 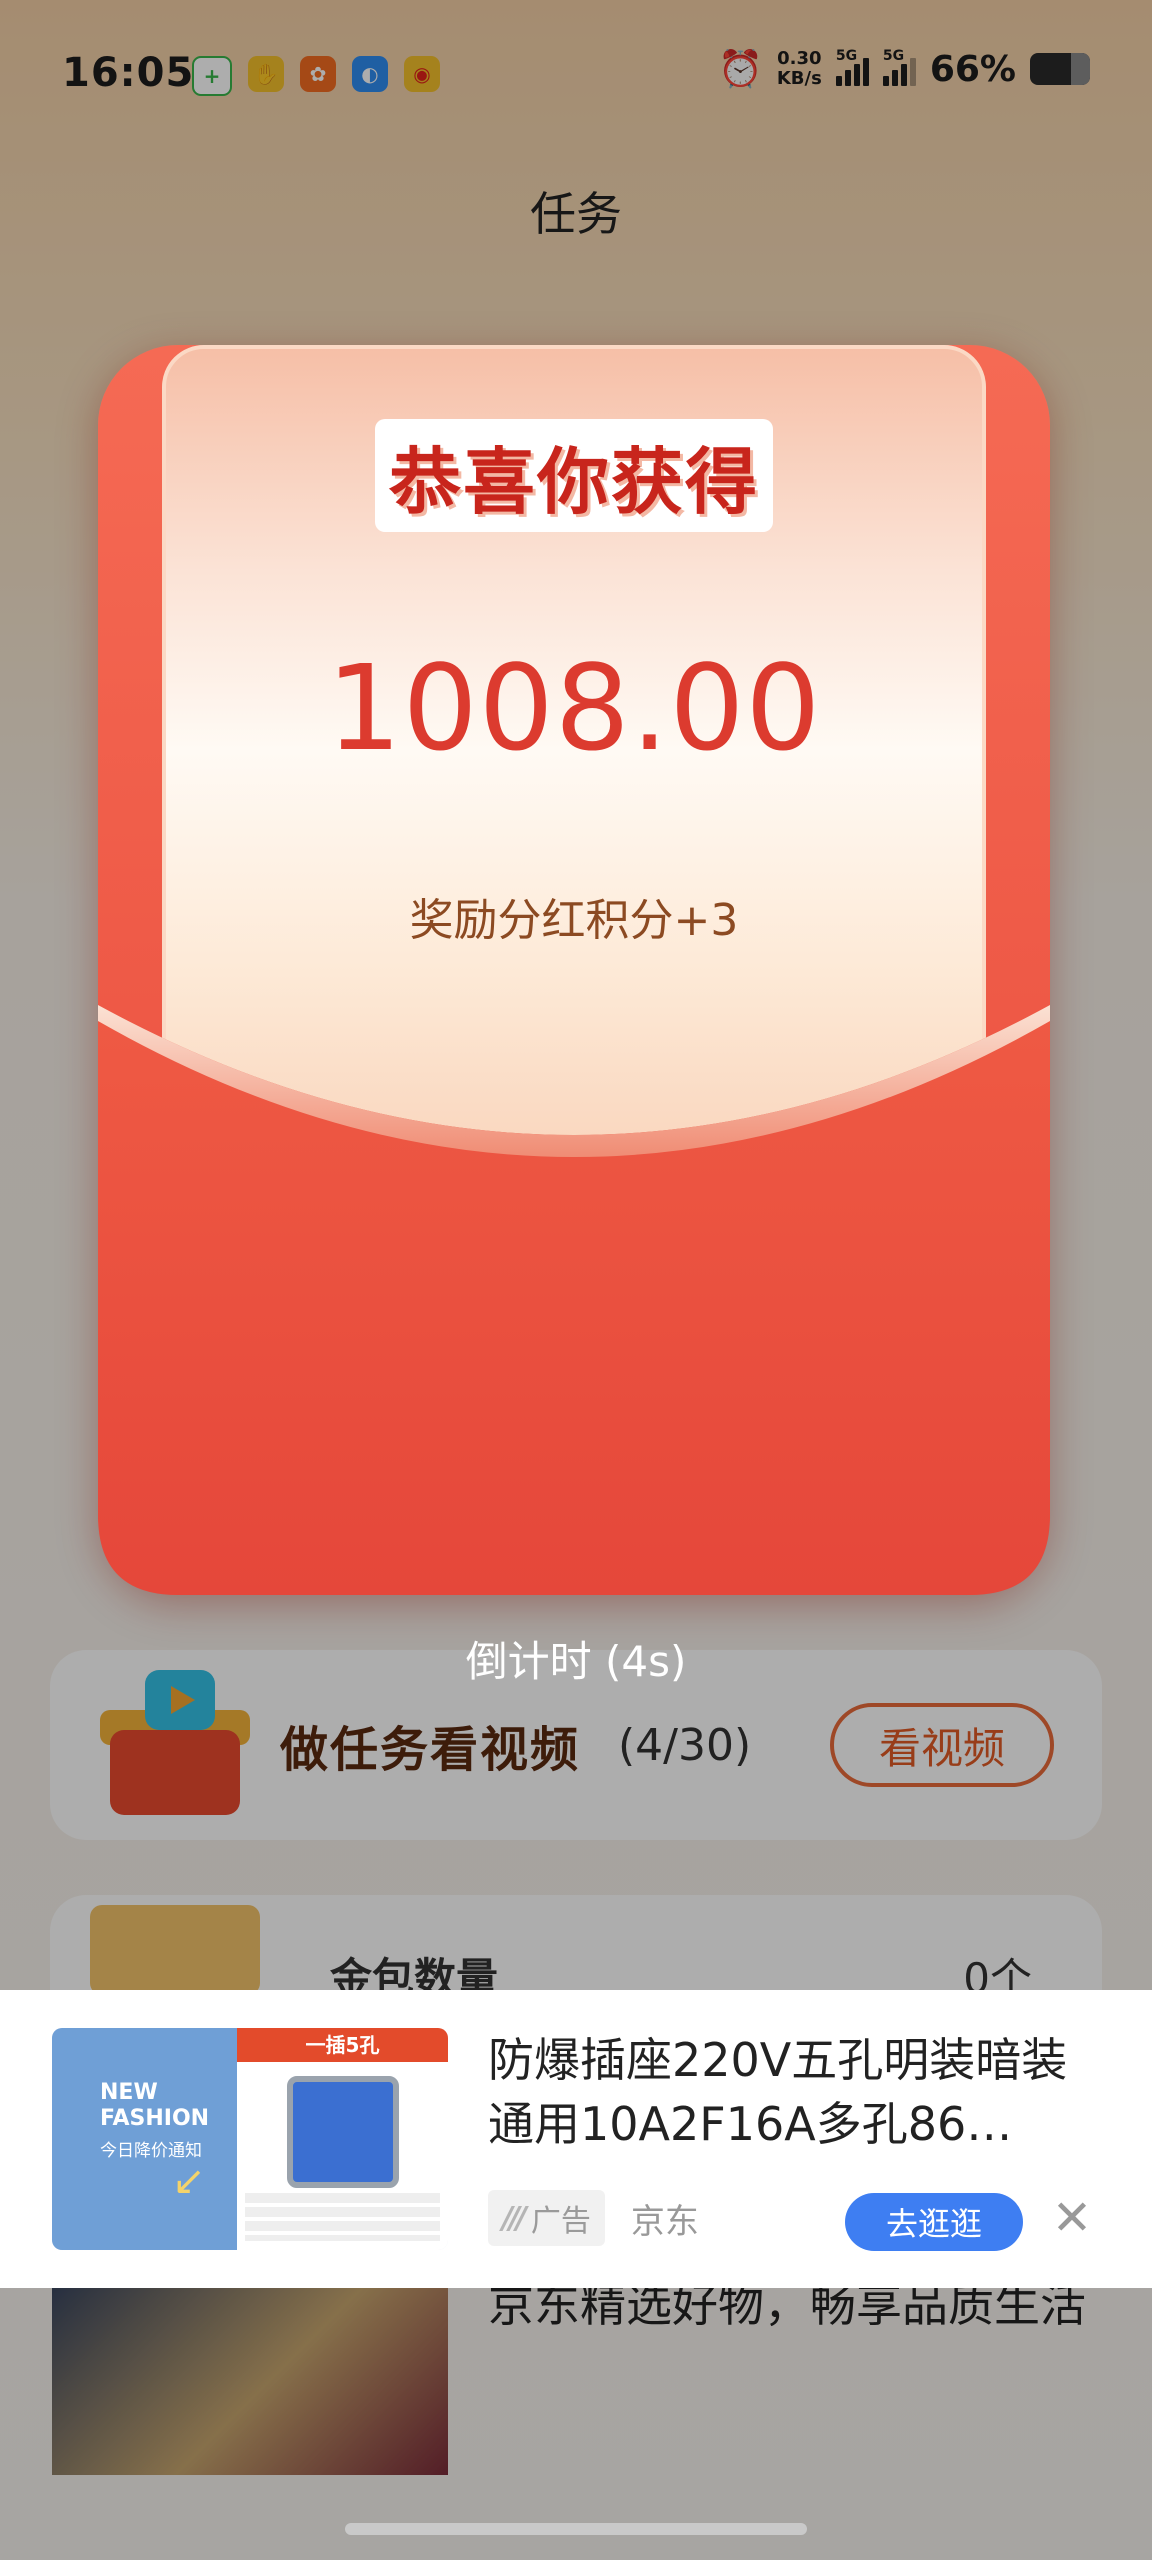 What do you see at coordinates (560, 2221) in the screenshot?
I see `ad-tag-label: 广告` at bounding box center [560, 2221].